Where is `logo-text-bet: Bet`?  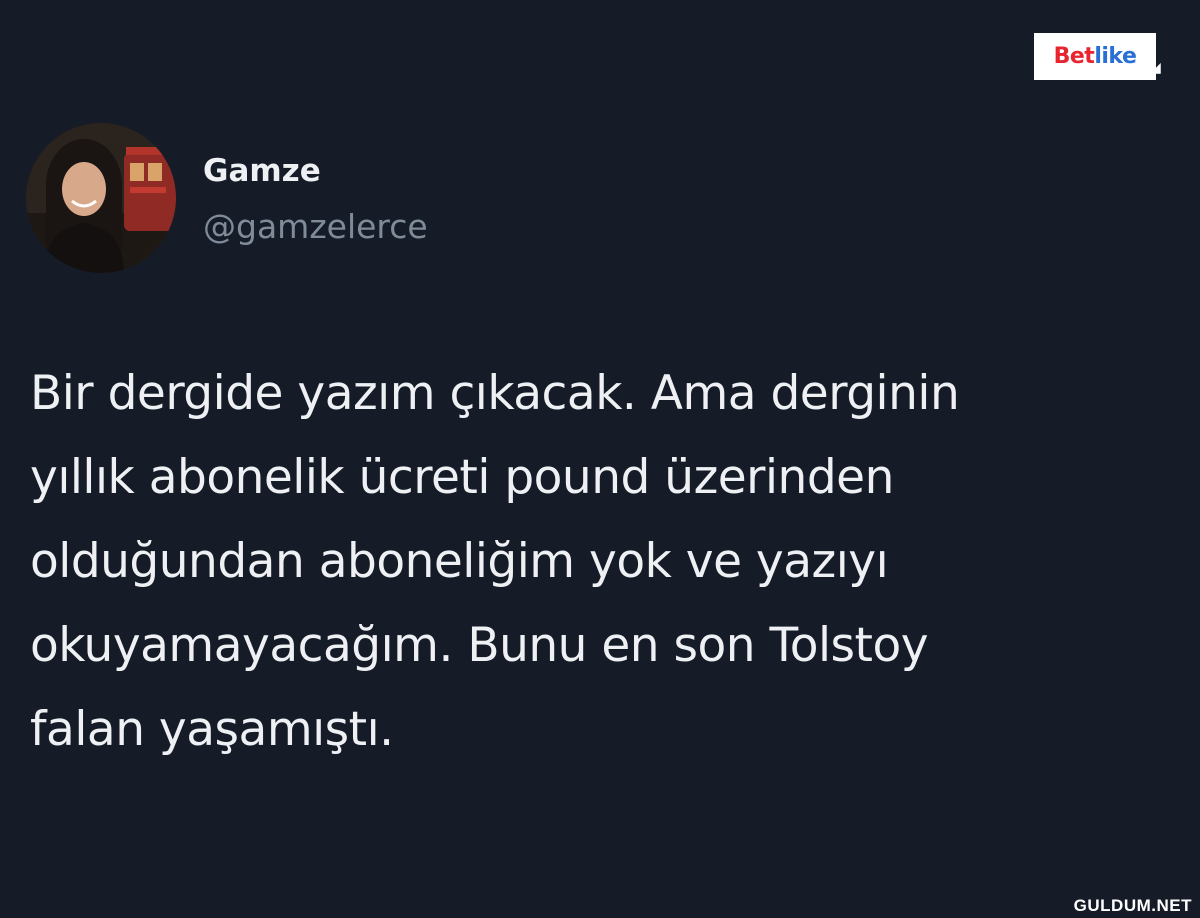
logo-text-bet: Bet is located at coordinates (1074, 56).